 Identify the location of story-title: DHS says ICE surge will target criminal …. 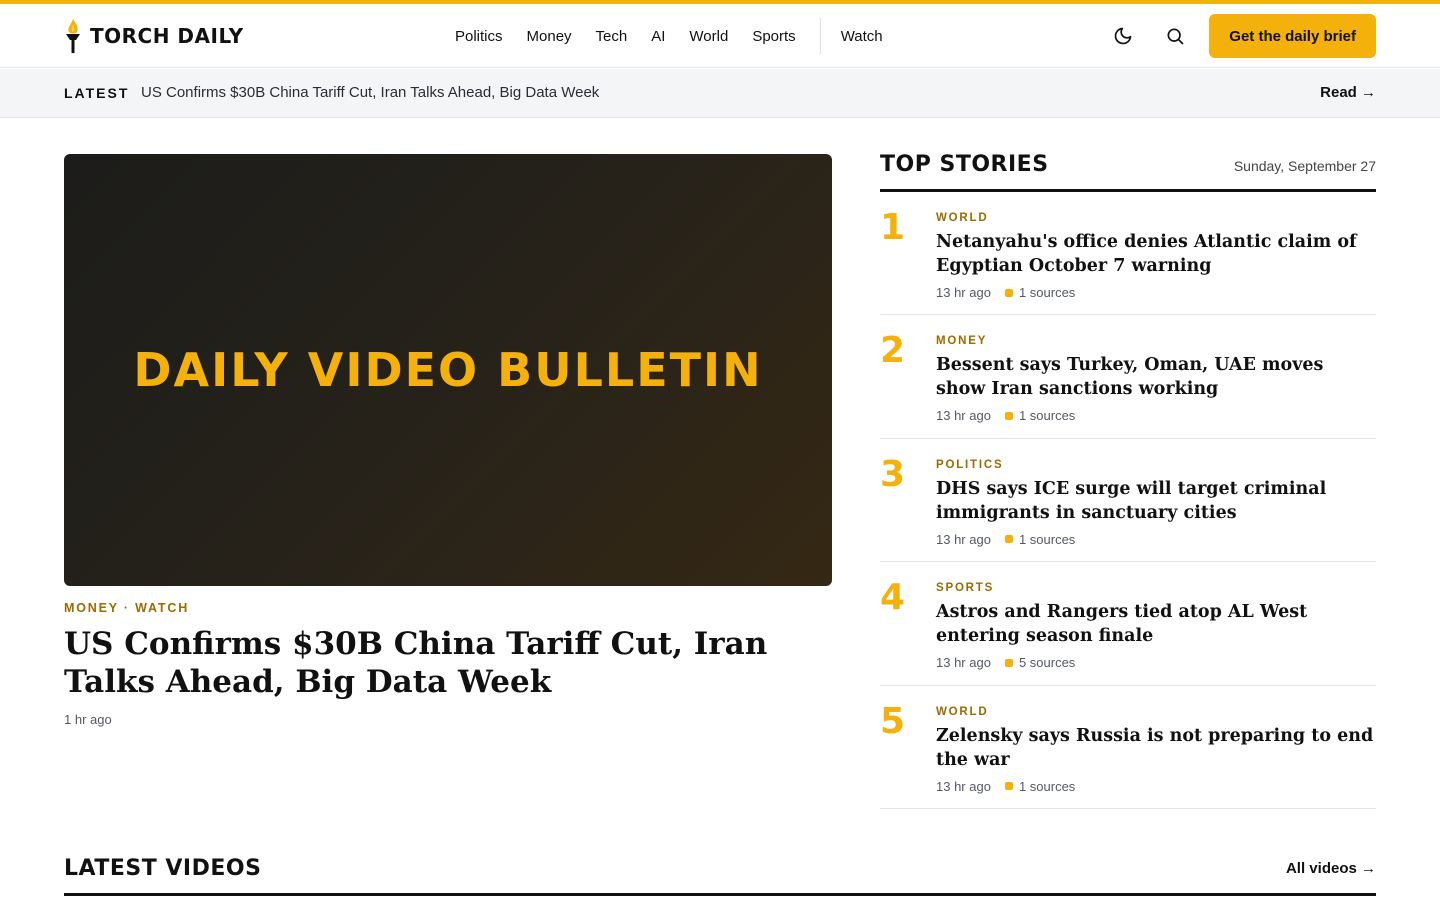
(1131, 500).